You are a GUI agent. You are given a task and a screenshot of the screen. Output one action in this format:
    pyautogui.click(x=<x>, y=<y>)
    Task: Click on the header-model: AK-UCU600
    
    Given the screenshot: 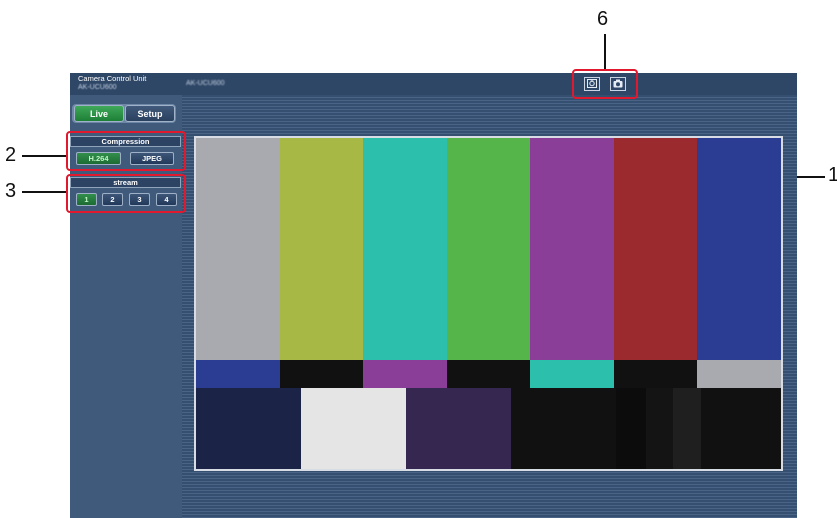 What is the action you would take?
    pyautogui.click(x=205, y=83)
    